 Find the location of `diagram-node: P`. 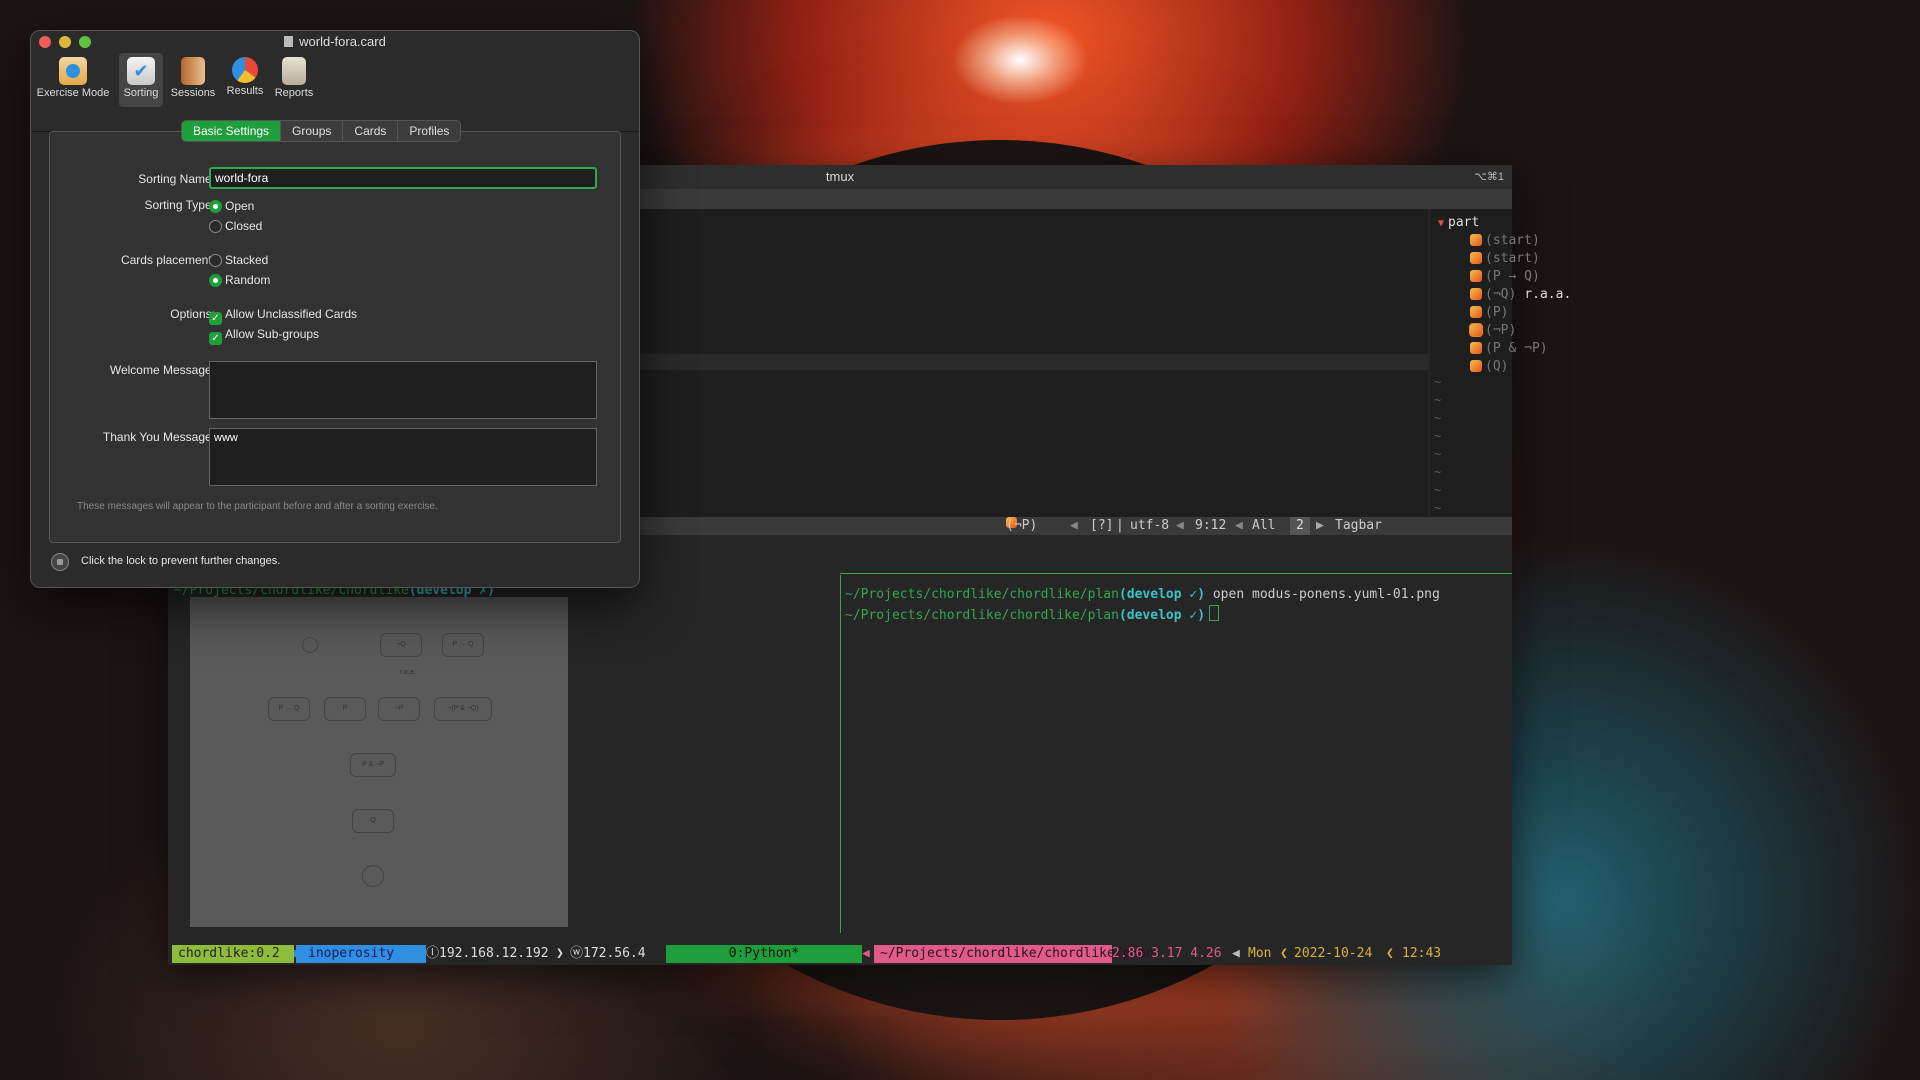

diagram-node: P is located at coordinates (345, 709).